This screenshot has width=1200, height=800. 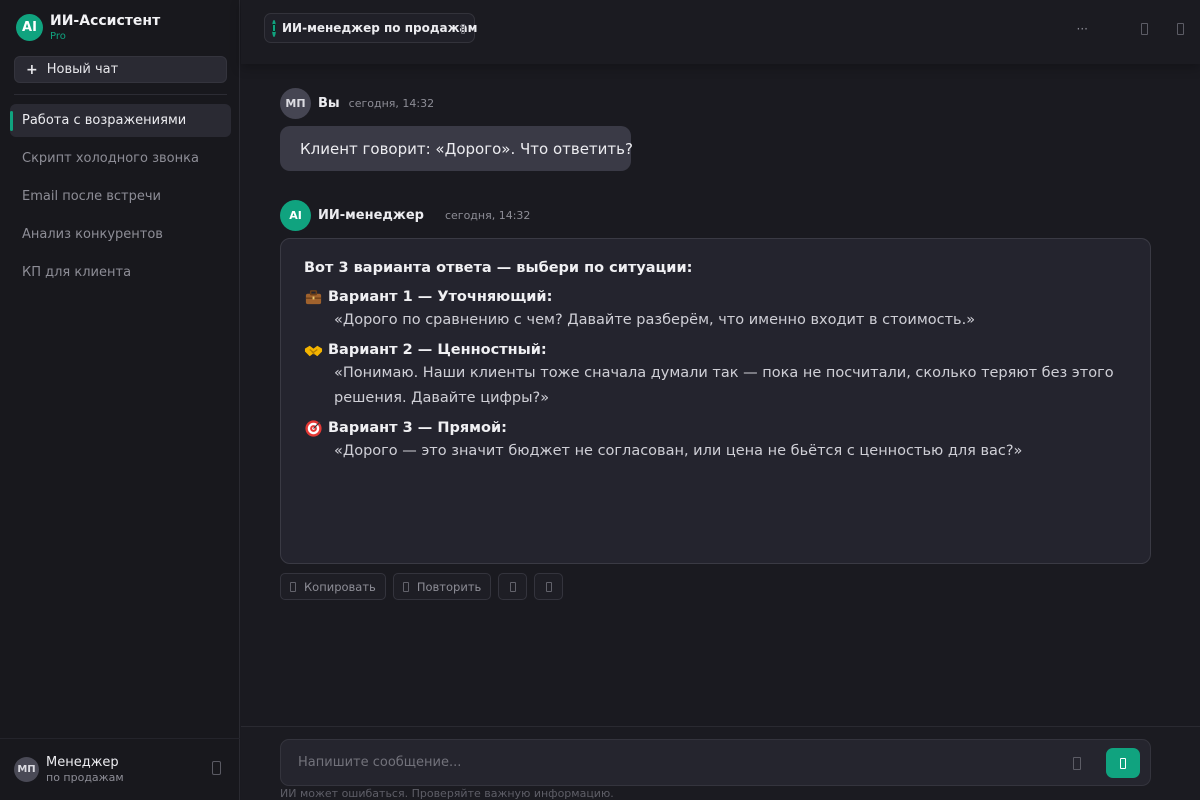 I want to click on thumbs-down-icon, so click(x=548, y=586).